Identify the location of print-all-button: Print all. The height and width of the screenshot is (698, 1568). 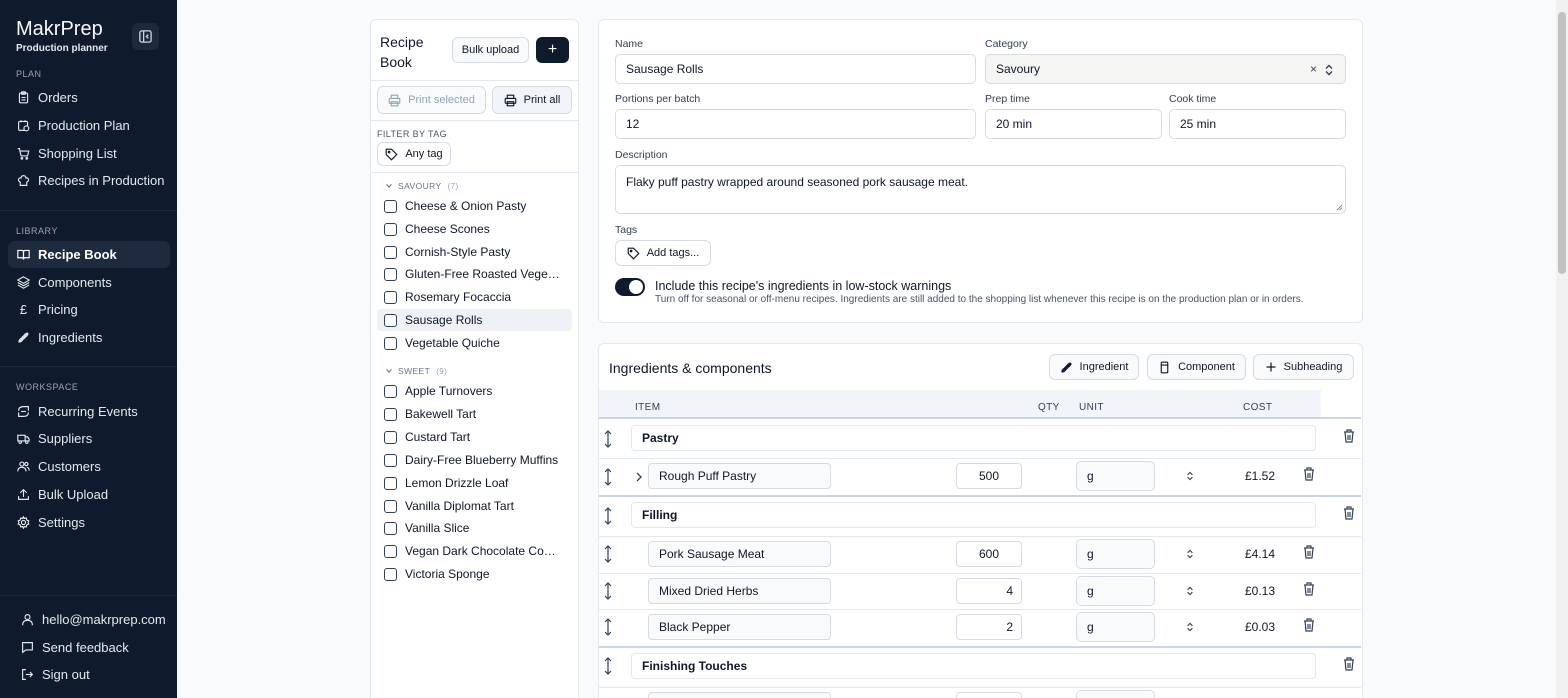
(532, 100).